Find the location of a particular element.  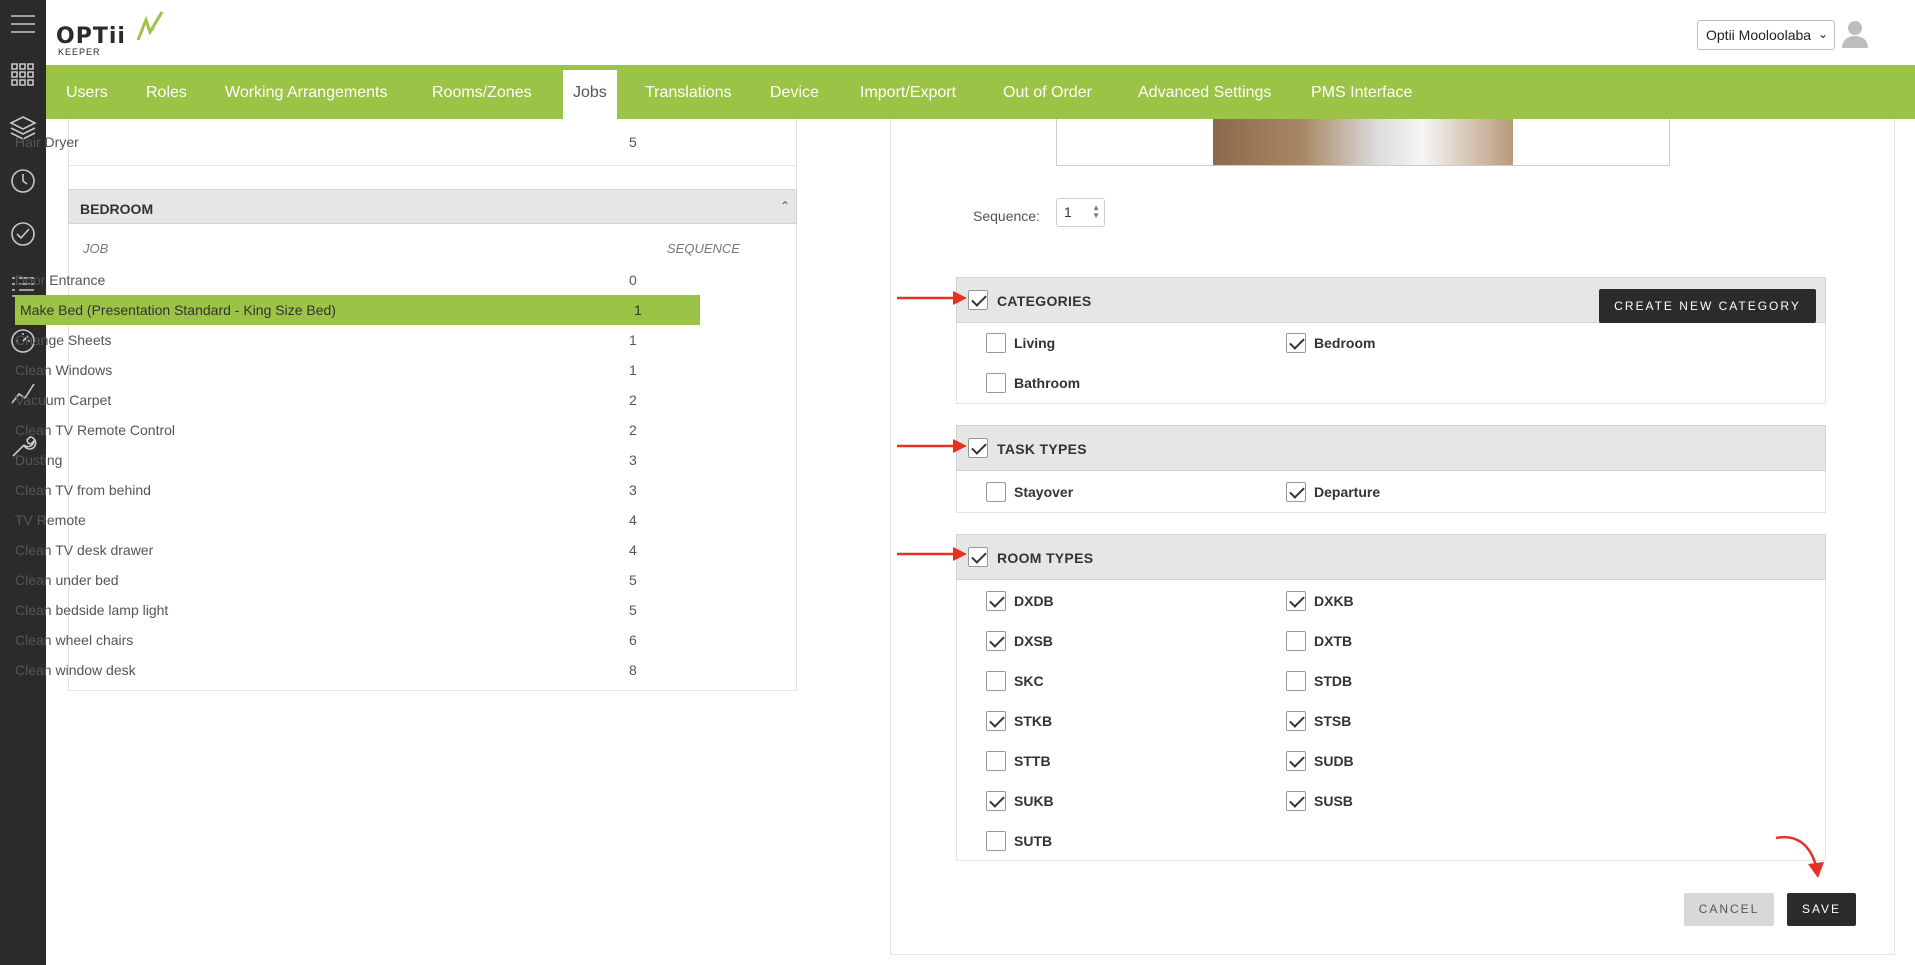

table-row: Dusting 3 is located at coordinates (365, 460).